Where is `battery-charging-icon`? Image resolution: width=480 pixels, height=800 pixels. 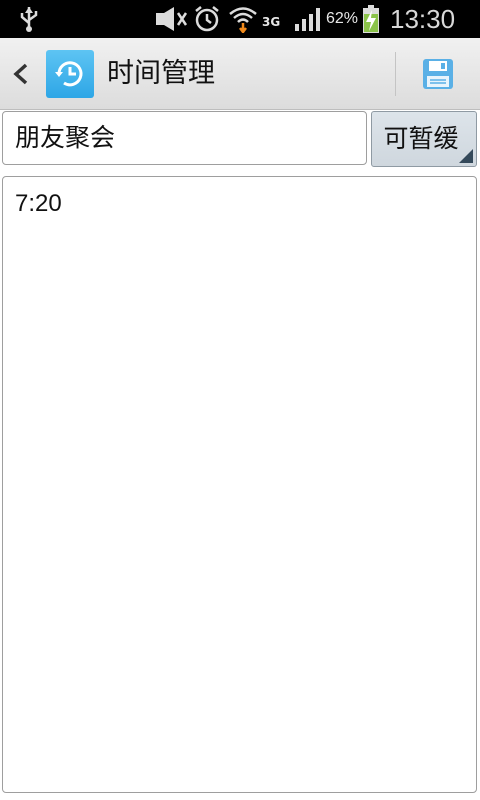
battery-charging-icon is located at coordinates (373, 19).